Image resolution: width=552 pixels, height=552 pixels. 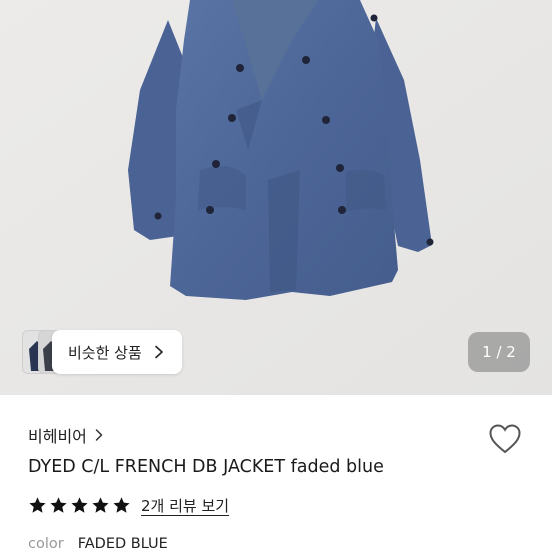 What do you see at coordinates (206, 467) in the screenshot?
I see `product-title: DYED C/L FRENCH DB JACKET faded blue` at bounding box center [206, 467].